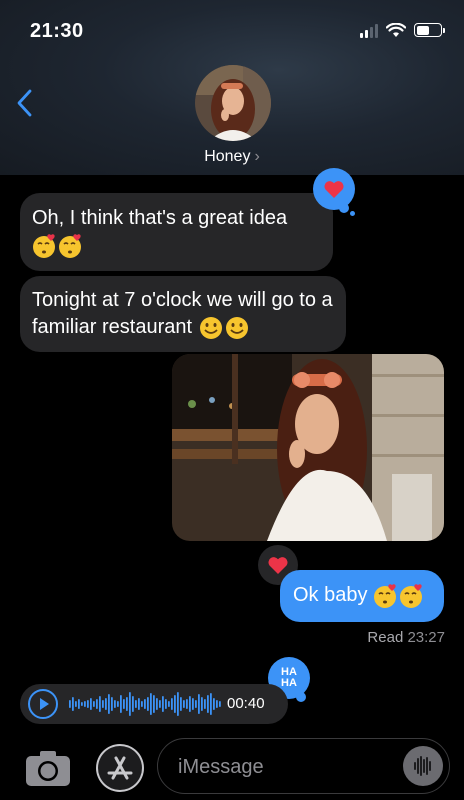  I want to click on status-time: 21:30, so click(57, 31).